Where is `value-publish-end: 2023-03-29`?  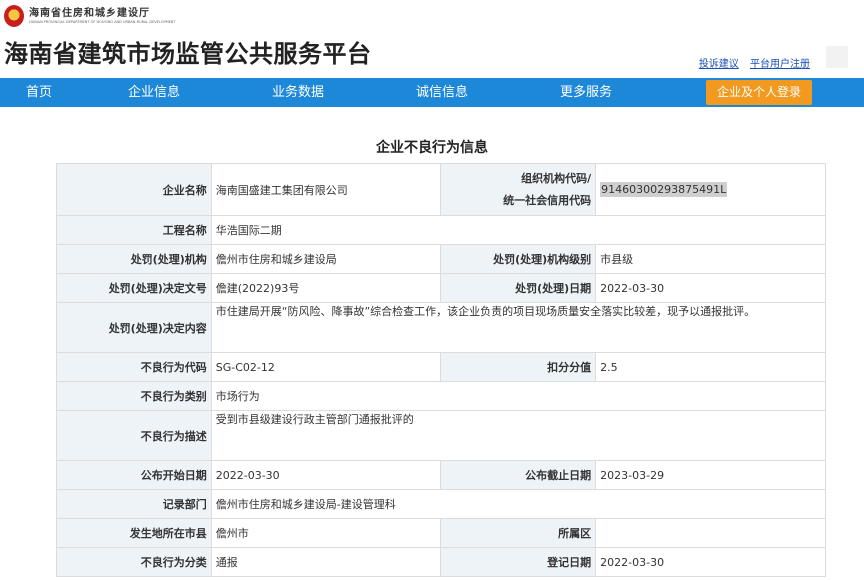
value-publish-end: 2023-03-29 is located at coordinates (710, 475).